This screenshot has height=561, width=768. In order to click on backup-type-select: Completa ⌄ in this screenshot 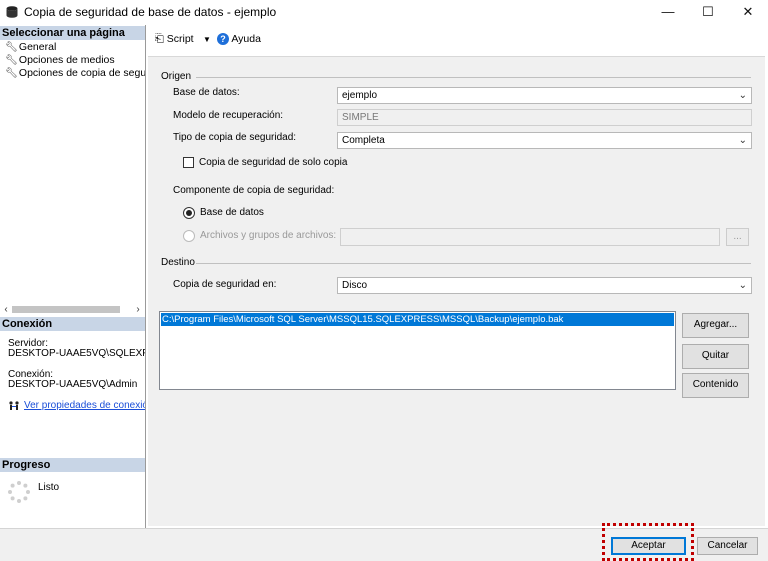, I will do `click(544, 140)`.